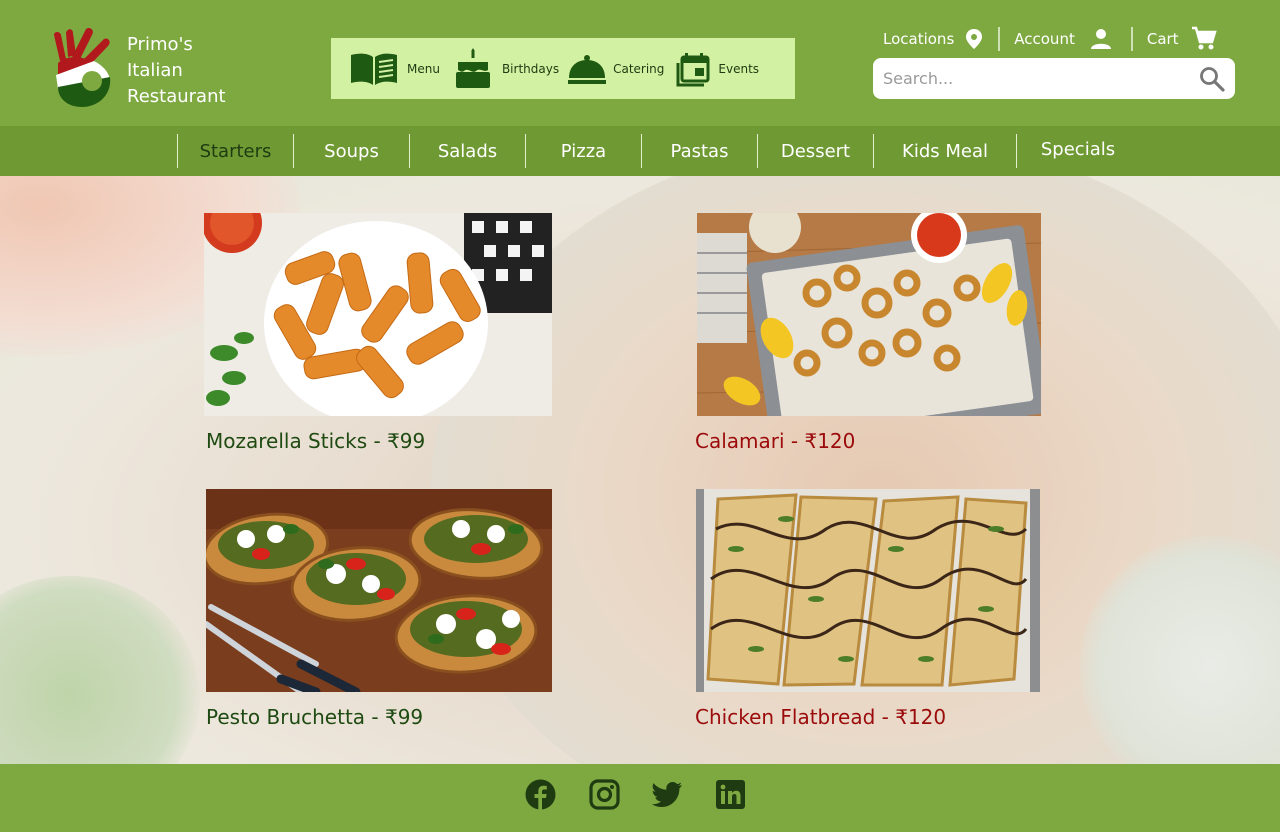 The width and height of the screenshot is (1280, 832). What do you see at coordinates (84, 67) in the screenshot?
I see `restaurant-logo` at bounding box center [84, 67].